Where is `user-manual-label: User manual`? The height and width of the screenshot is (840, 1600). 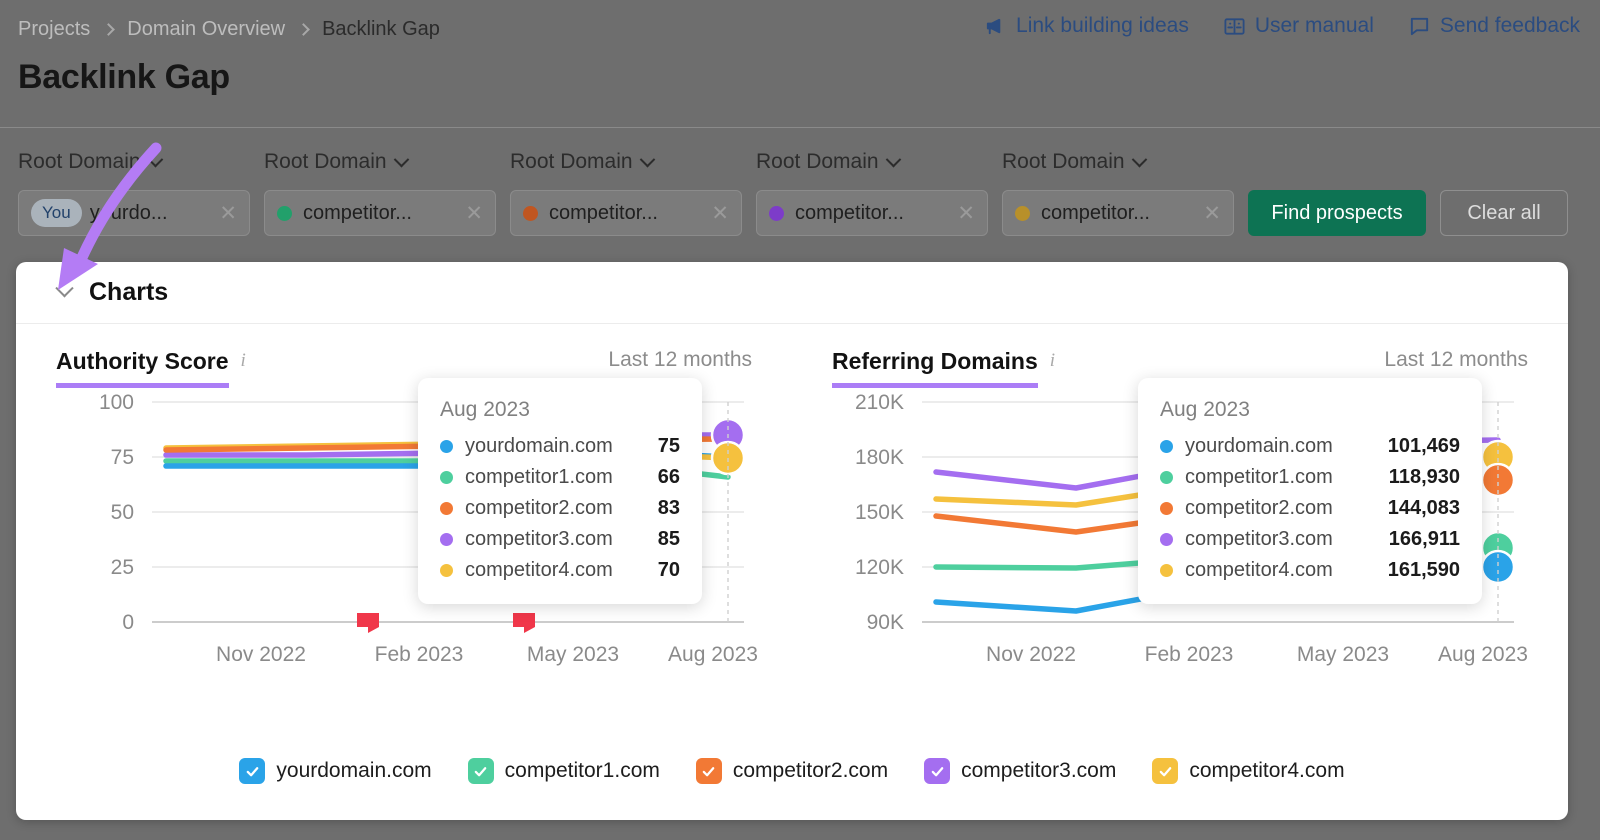 user-manual-label: User manual is located at coordinates (1314, 25).